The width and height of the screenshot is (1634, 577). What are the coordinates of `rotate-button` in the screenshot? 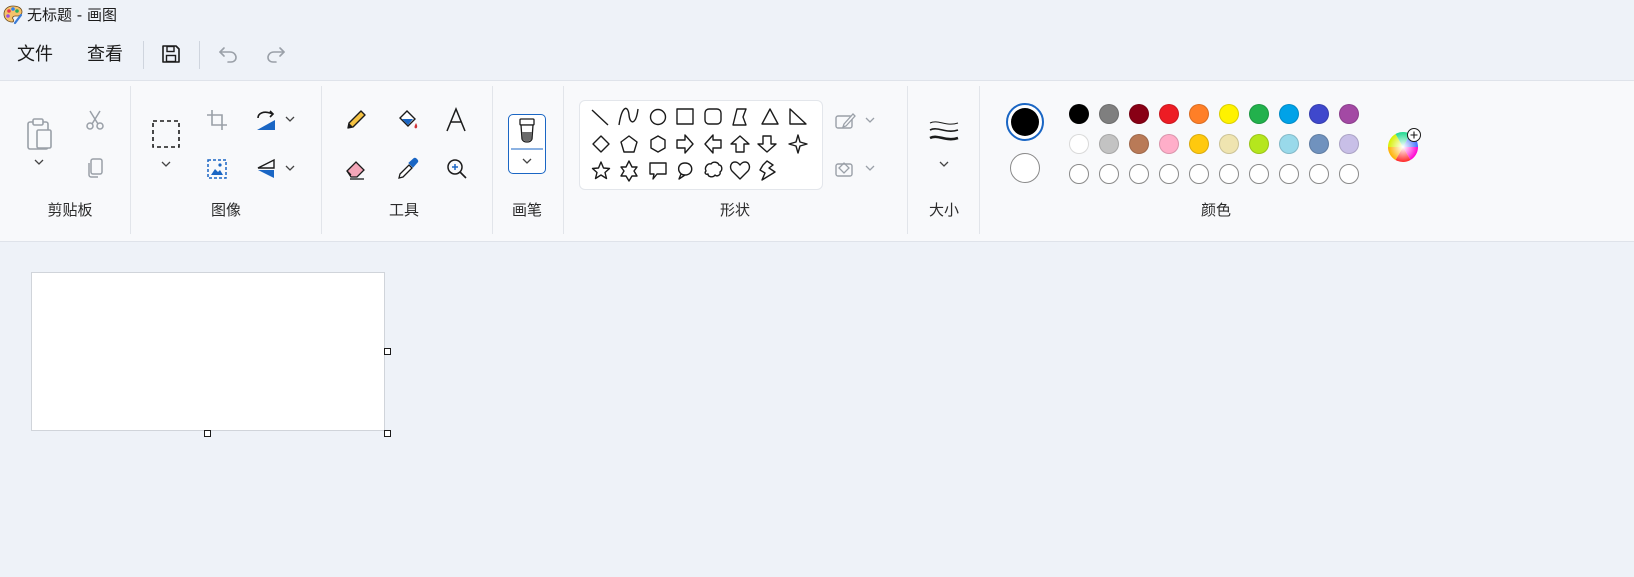 It's located at (266, 120).